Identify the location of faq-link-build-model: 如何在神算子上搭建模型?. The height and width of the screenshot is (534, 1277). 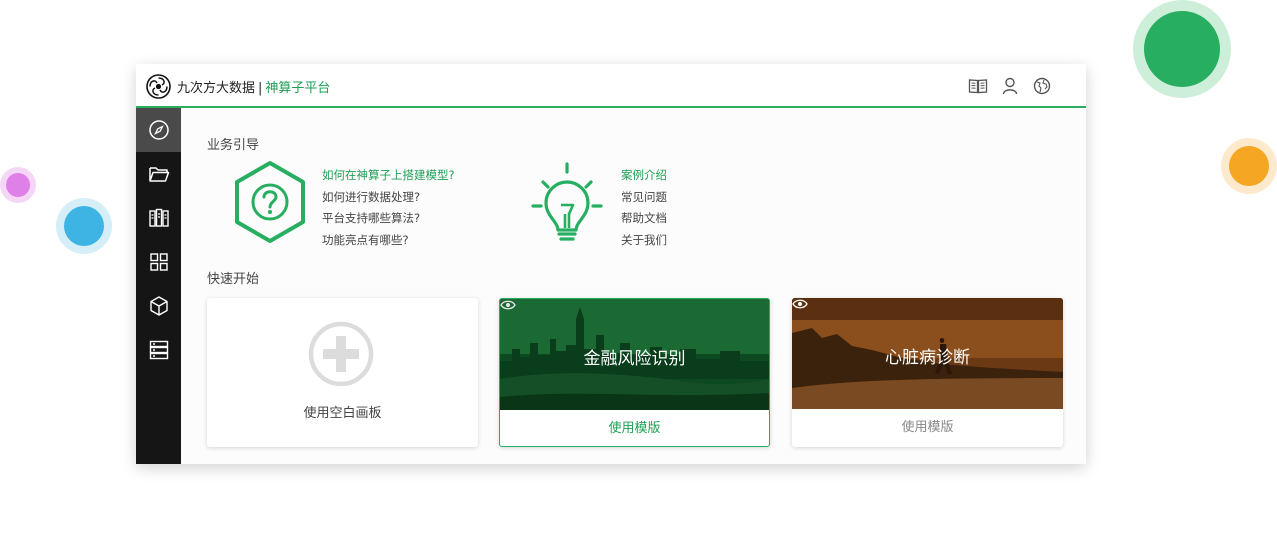
(388, 176).